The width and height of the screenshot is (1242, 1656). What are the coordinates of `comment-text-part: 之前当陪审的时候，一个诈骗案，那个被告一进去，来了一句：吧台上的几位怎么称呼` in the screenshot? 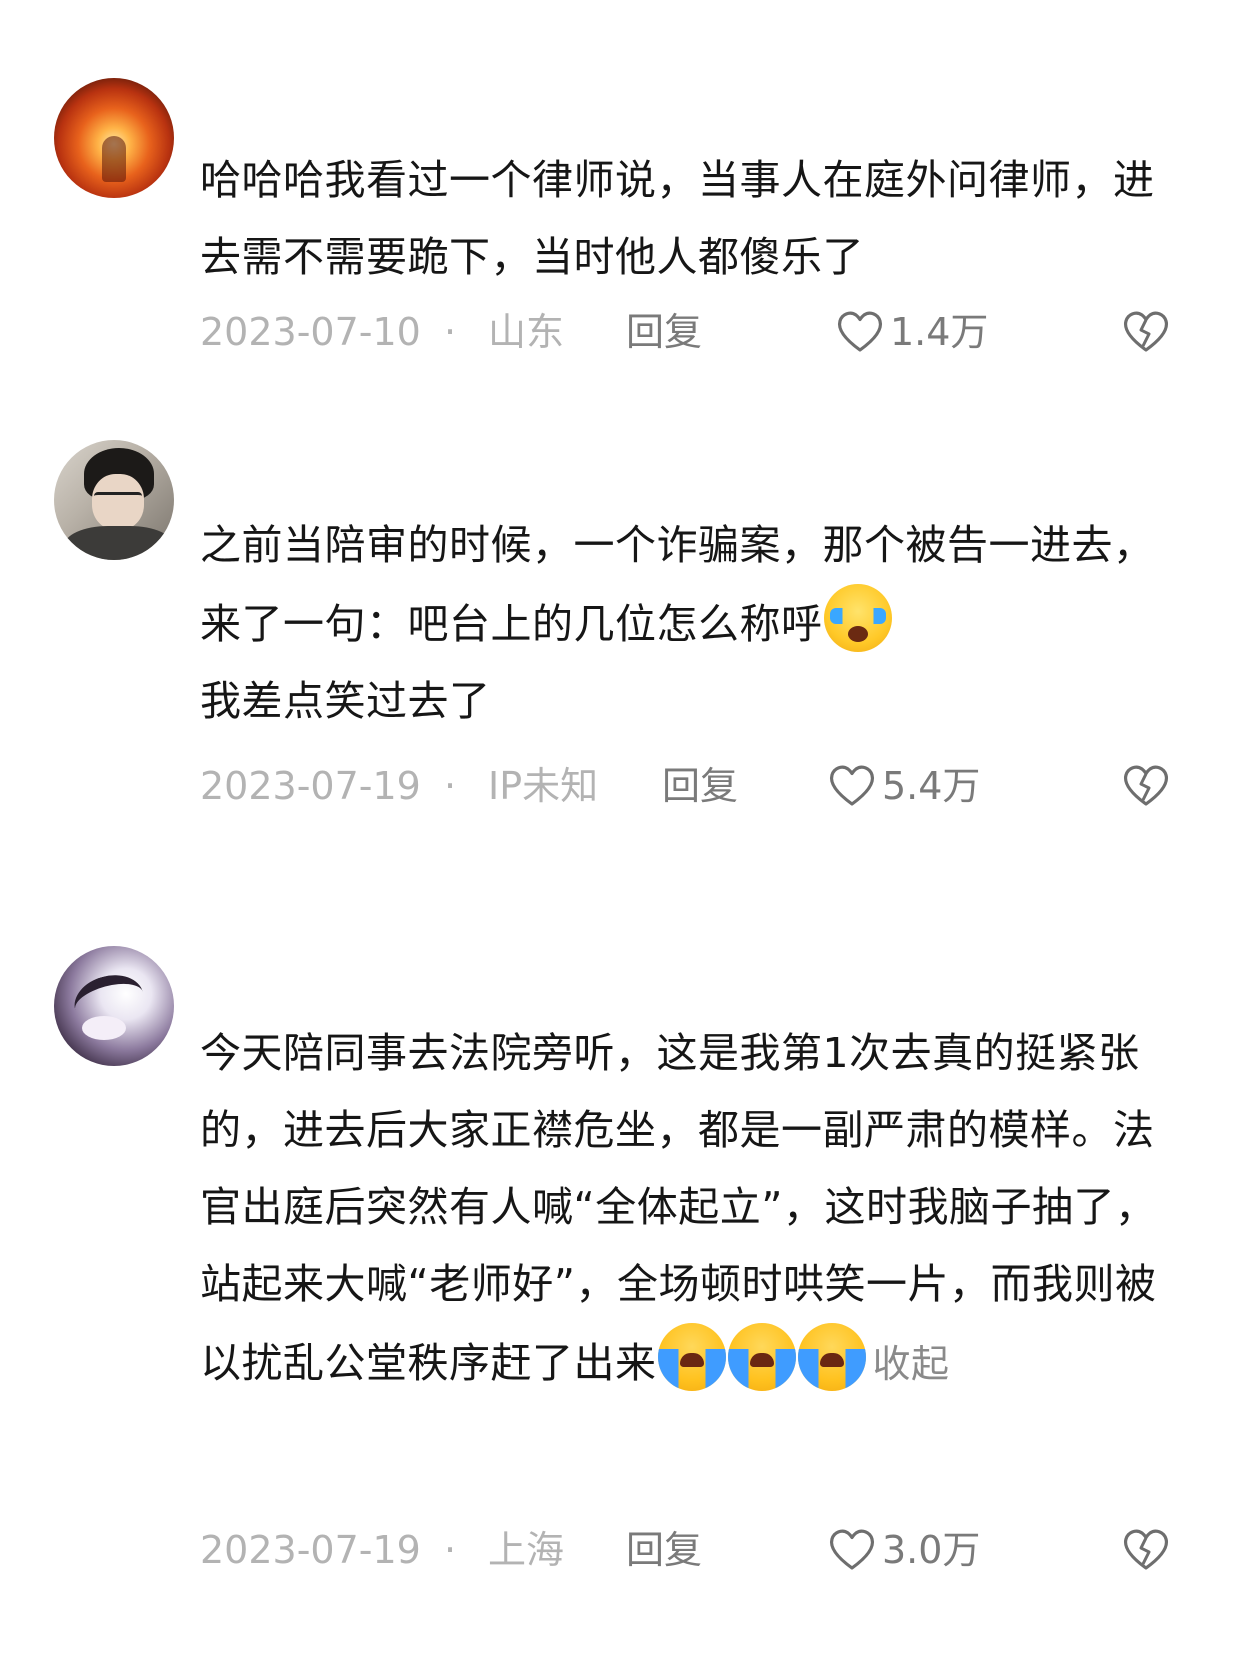 It's located at (677, 584).